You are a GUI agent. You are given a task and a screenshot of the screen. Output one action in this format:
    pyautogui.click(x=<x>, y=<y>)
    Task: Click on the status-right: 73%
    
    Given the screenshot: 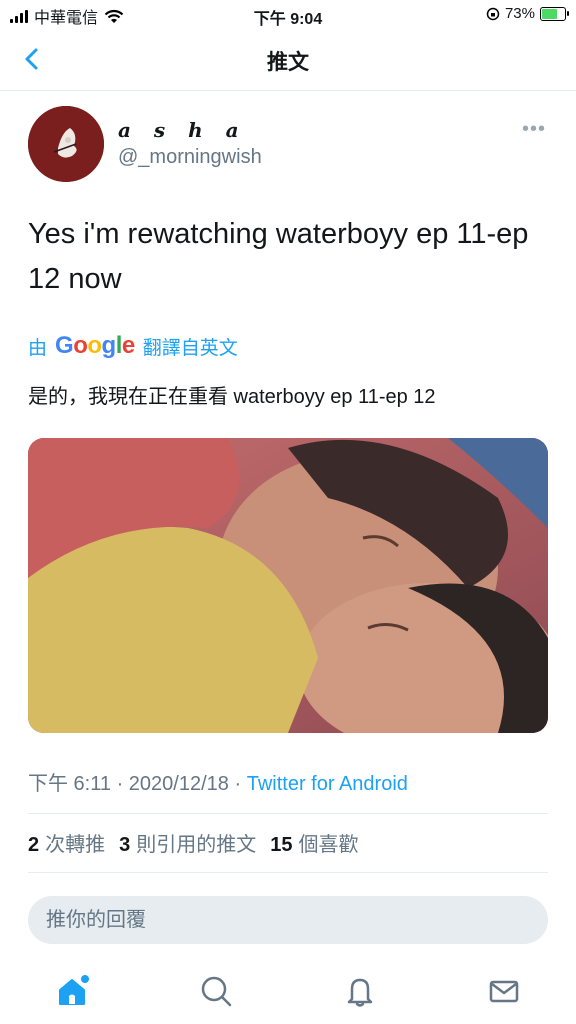 What is the action you would take?
    pyautogui.click(x=527, y=13)
    